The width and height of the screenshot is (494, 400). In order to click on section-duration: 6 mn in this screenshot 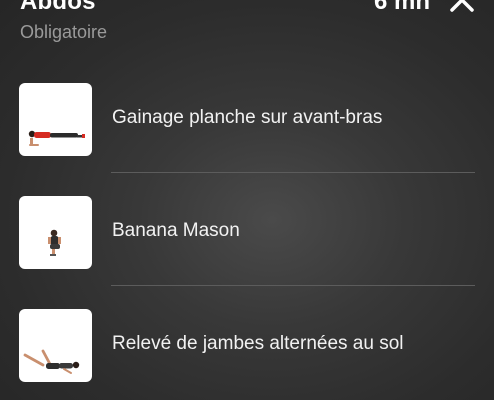, I will do `click(401, 7)`.